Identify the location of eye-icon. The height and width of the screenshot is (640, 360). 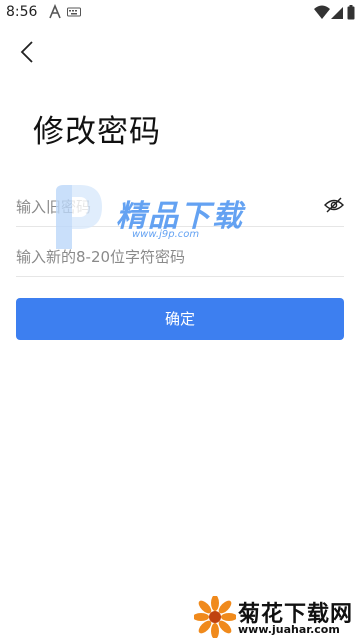
(334, 205).